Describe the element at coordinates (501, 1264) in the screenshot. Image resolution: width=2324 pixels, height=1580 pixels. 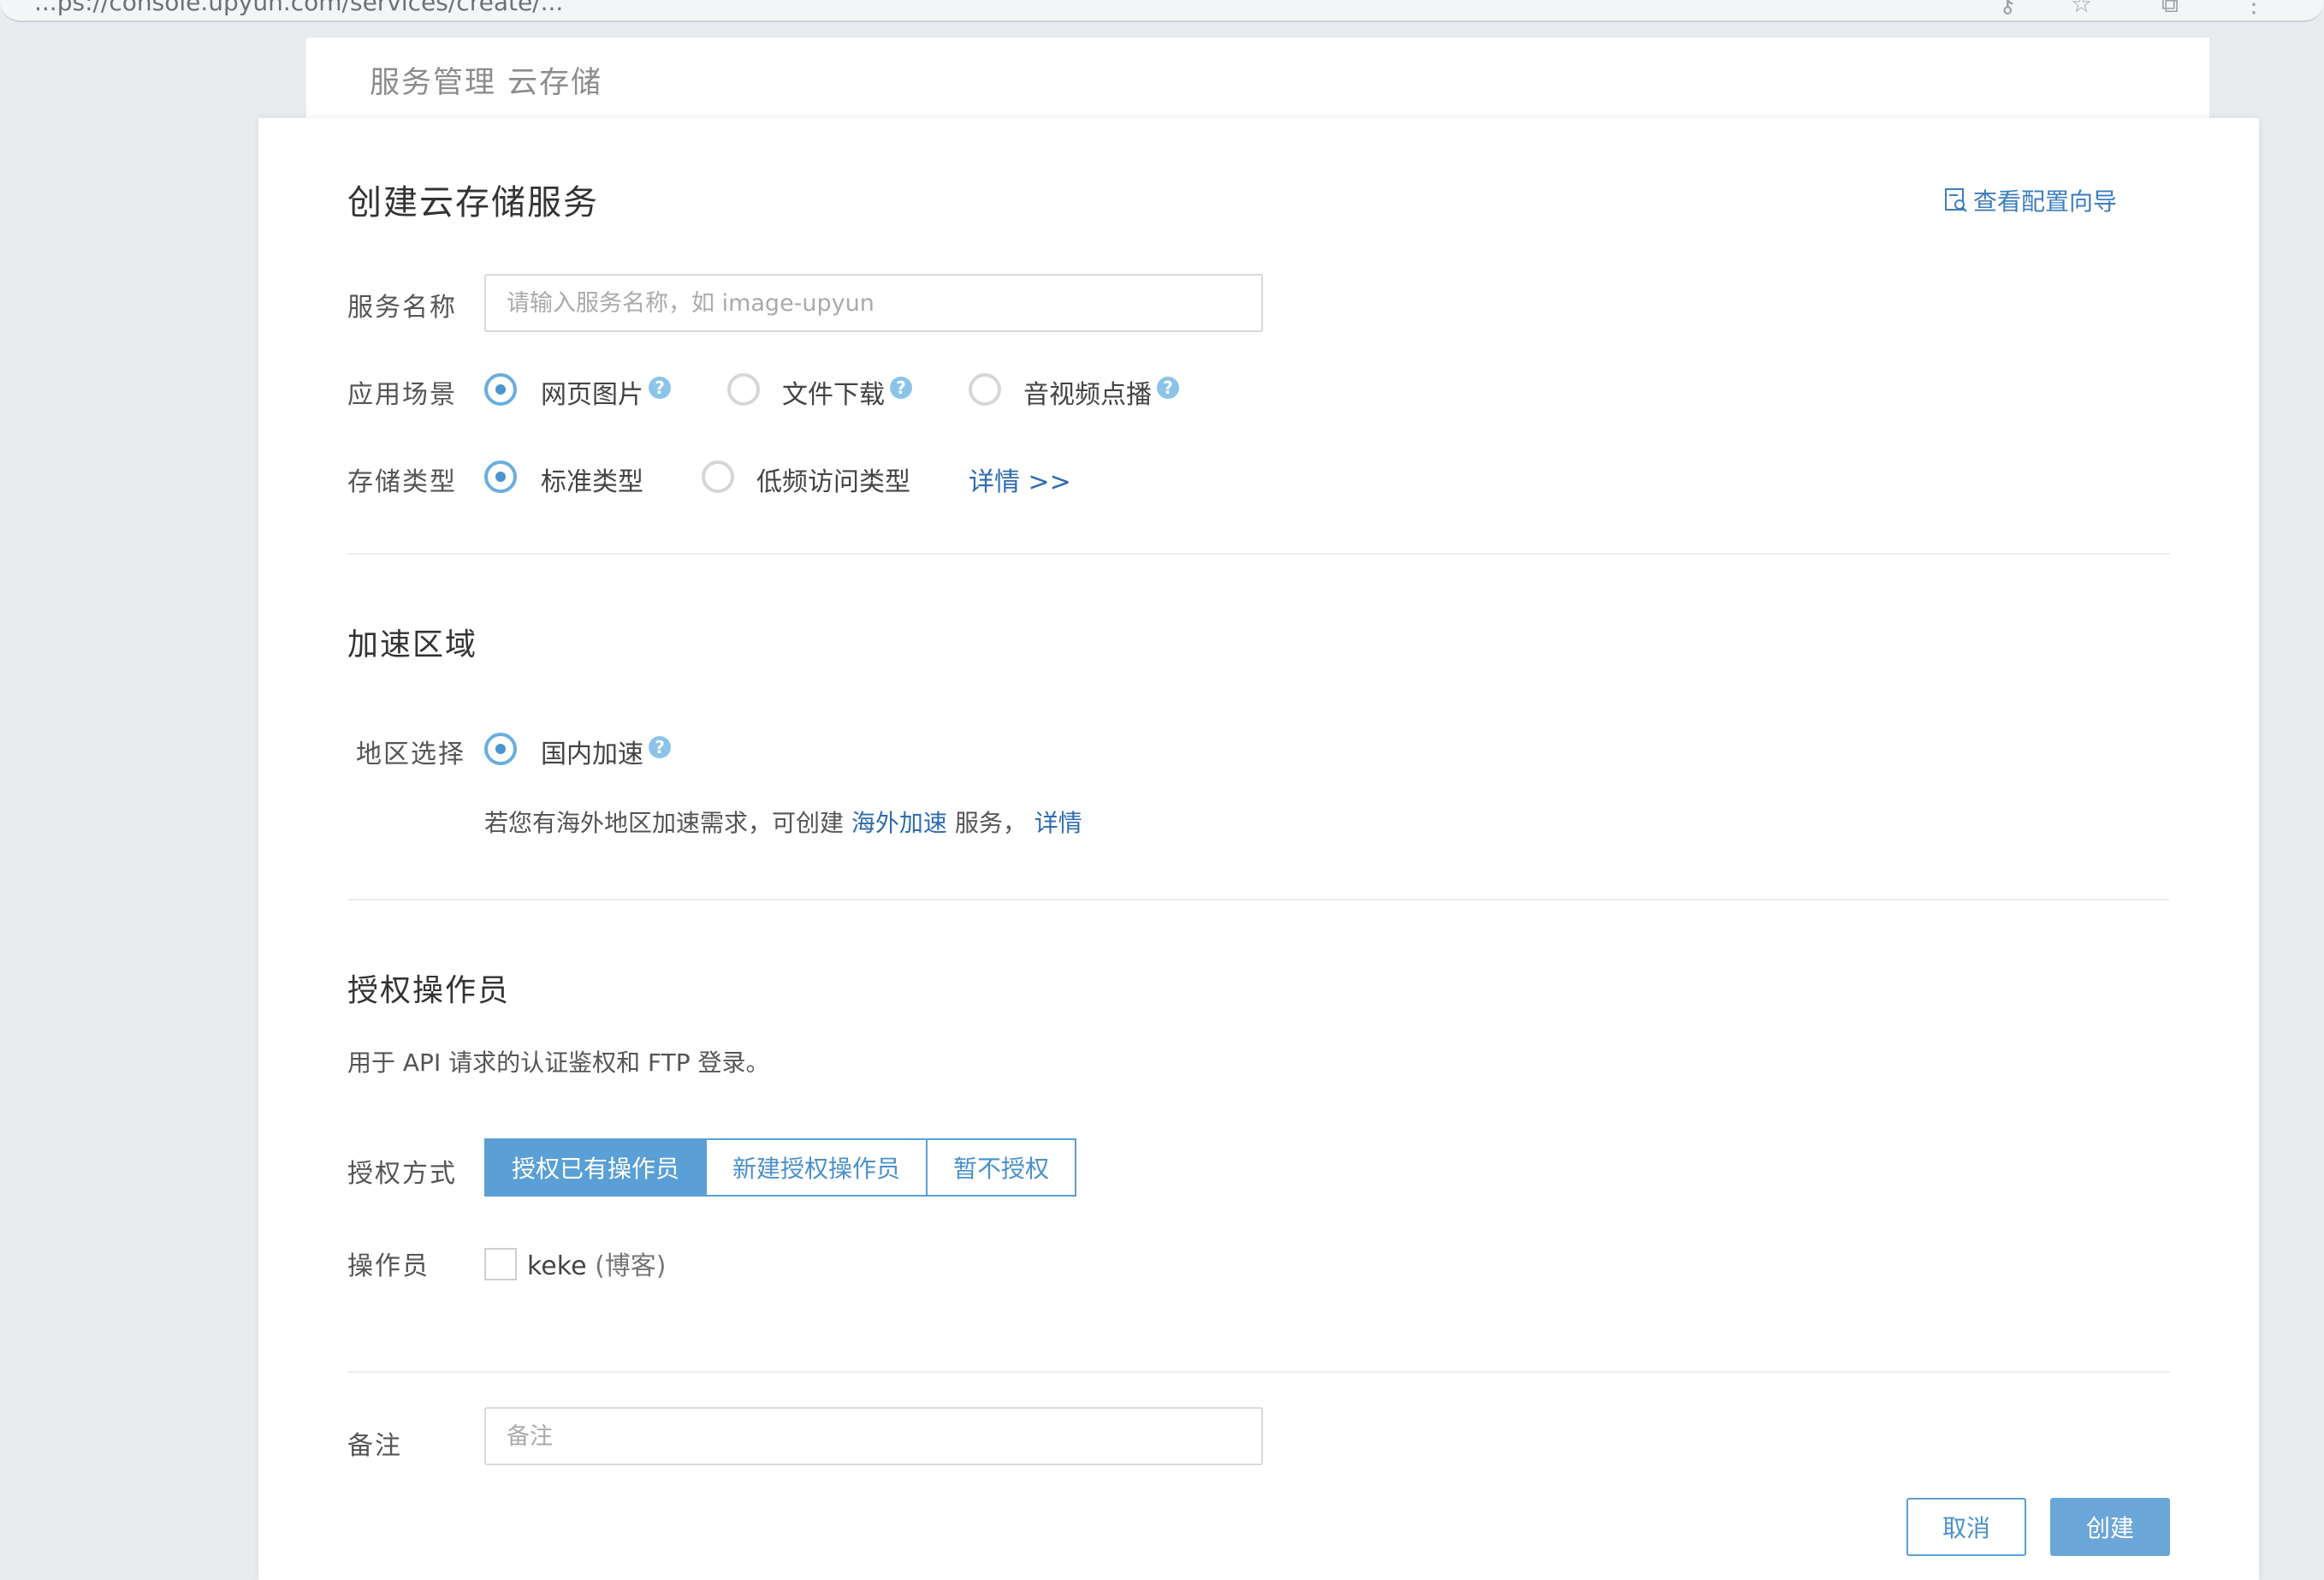
I see `operator-keke-checkbox` at that location.